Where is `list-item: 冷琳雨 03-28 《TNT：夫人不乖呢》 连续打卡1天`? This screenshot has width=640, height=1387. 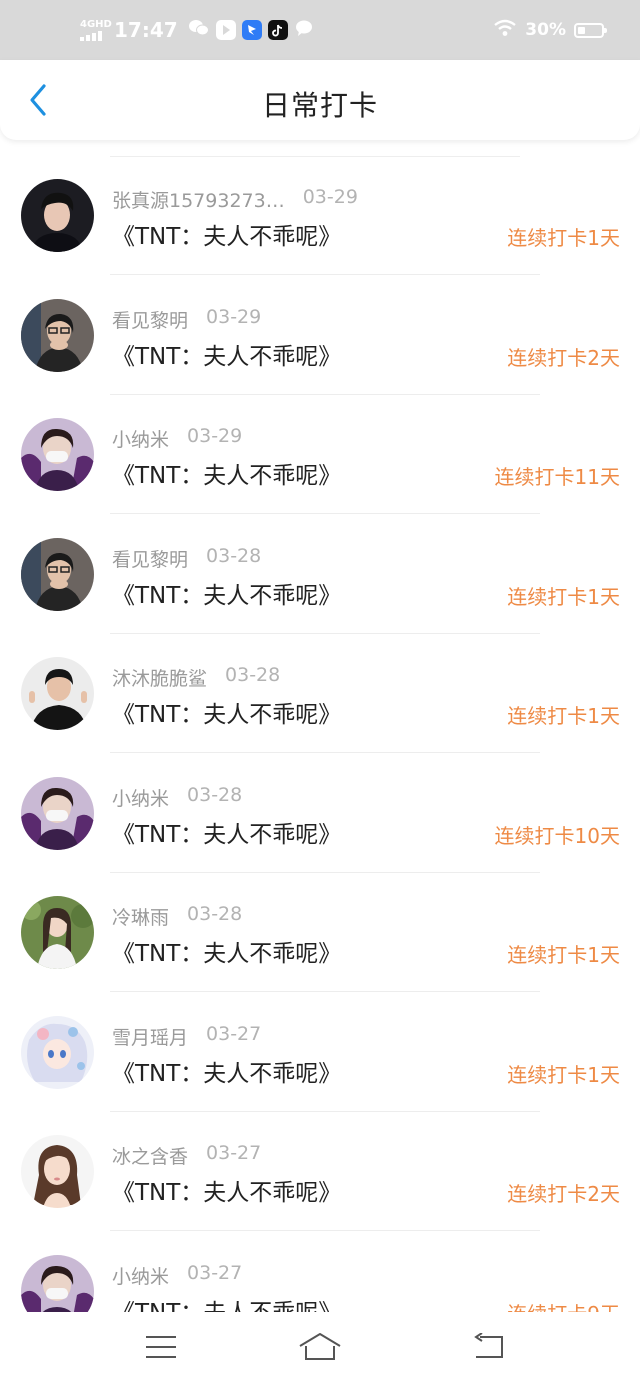
list-item: 冷琳雨 03-28 《TNT：夫人不乖呢》 连续打卡1天 is located at coordinates (320, 932).